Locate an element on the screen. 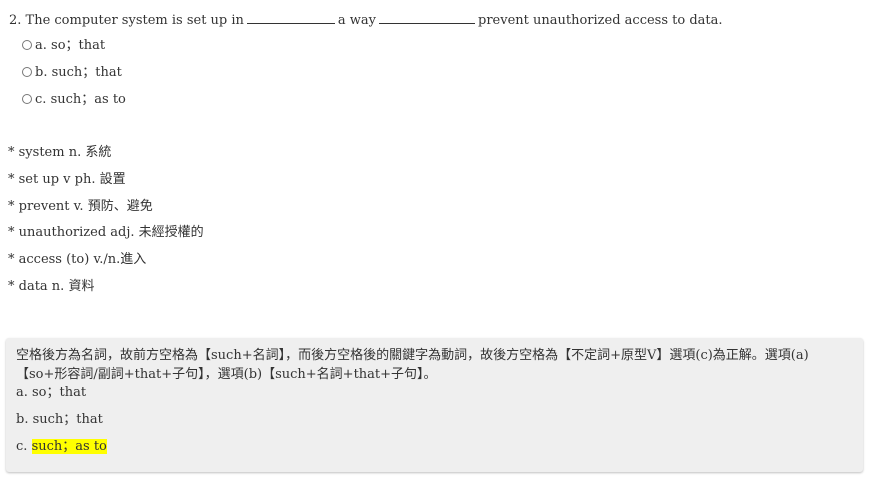 The width and height of the screenshot is (871, 488). vocab-item: * system n. 系統 is located at coordinates (60, 152).